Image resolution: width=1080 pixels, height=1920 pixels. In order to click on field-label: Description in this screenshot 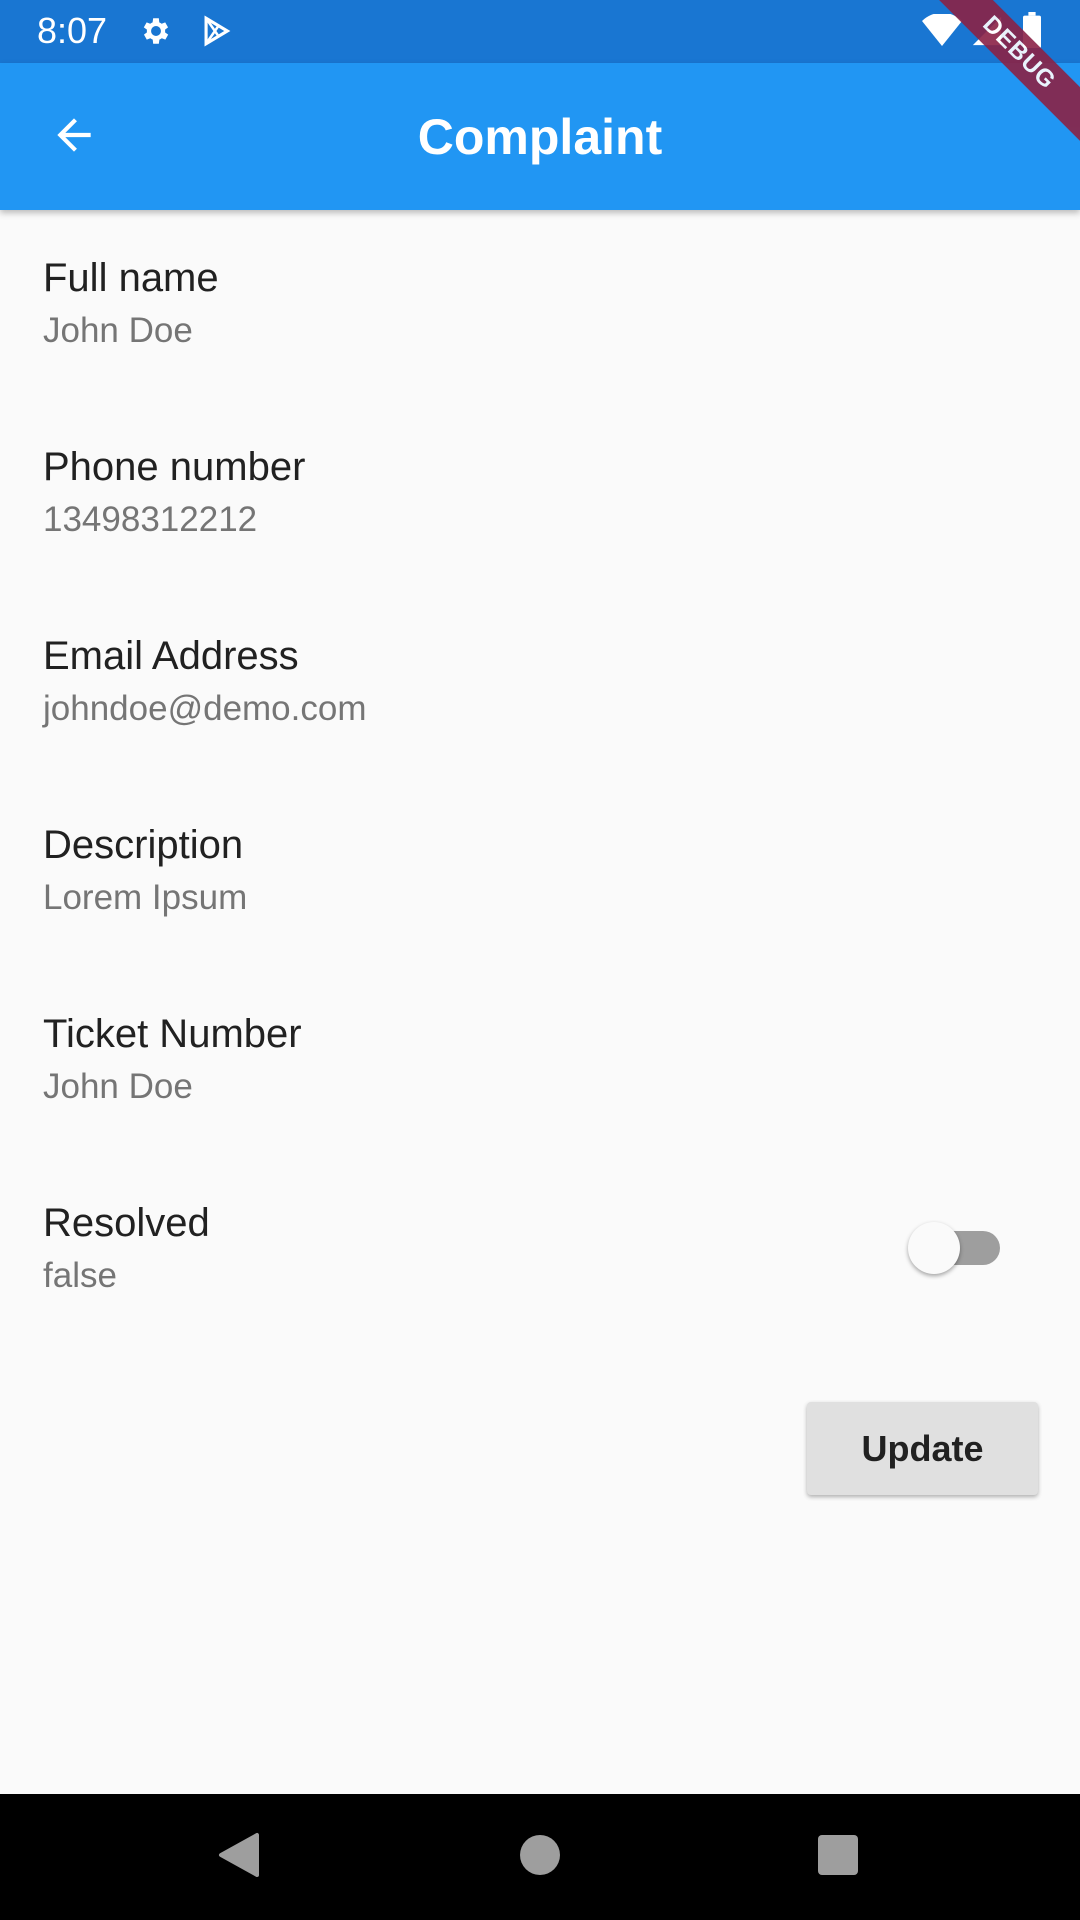, I will do `click(143, 845)`.